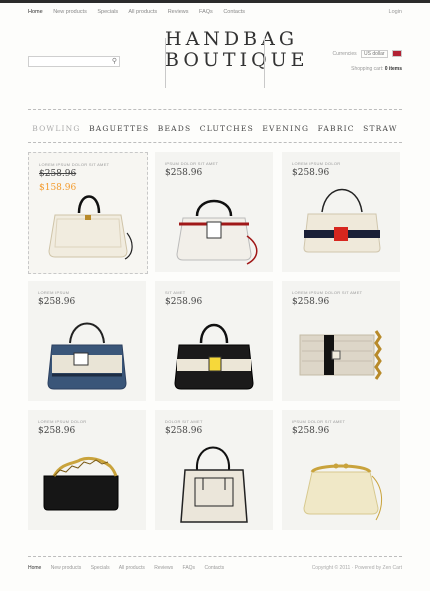 The image size is (430, 591). What do you see at coordinates (35, 12) in the screenshot?
I see `top-nav-home: Home` at bounding box center [35, 12].